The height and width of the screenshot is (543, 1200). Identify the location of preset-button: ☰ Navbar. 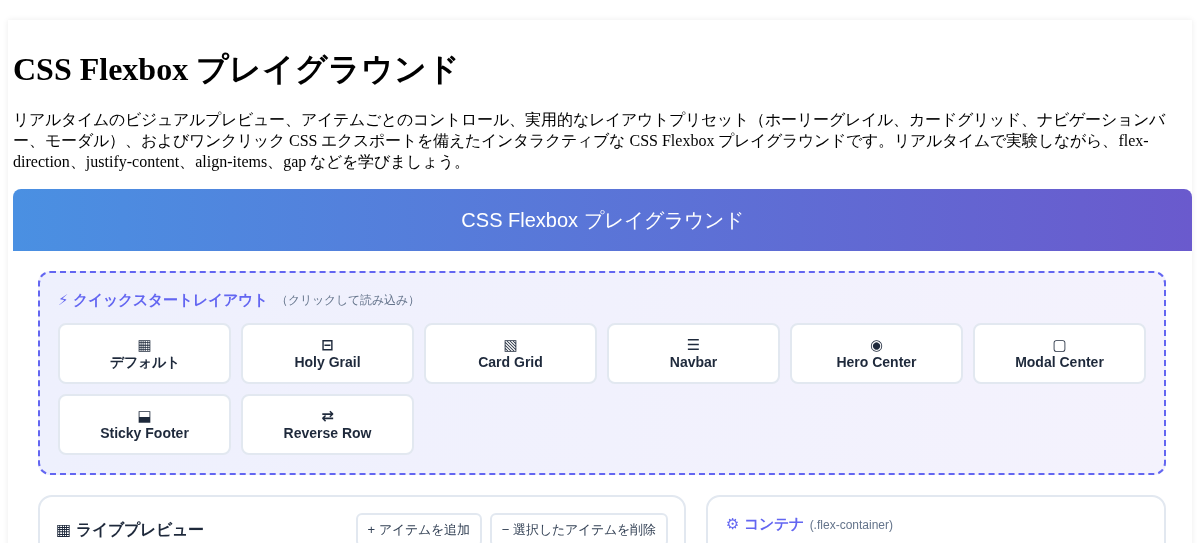
(693, 354).